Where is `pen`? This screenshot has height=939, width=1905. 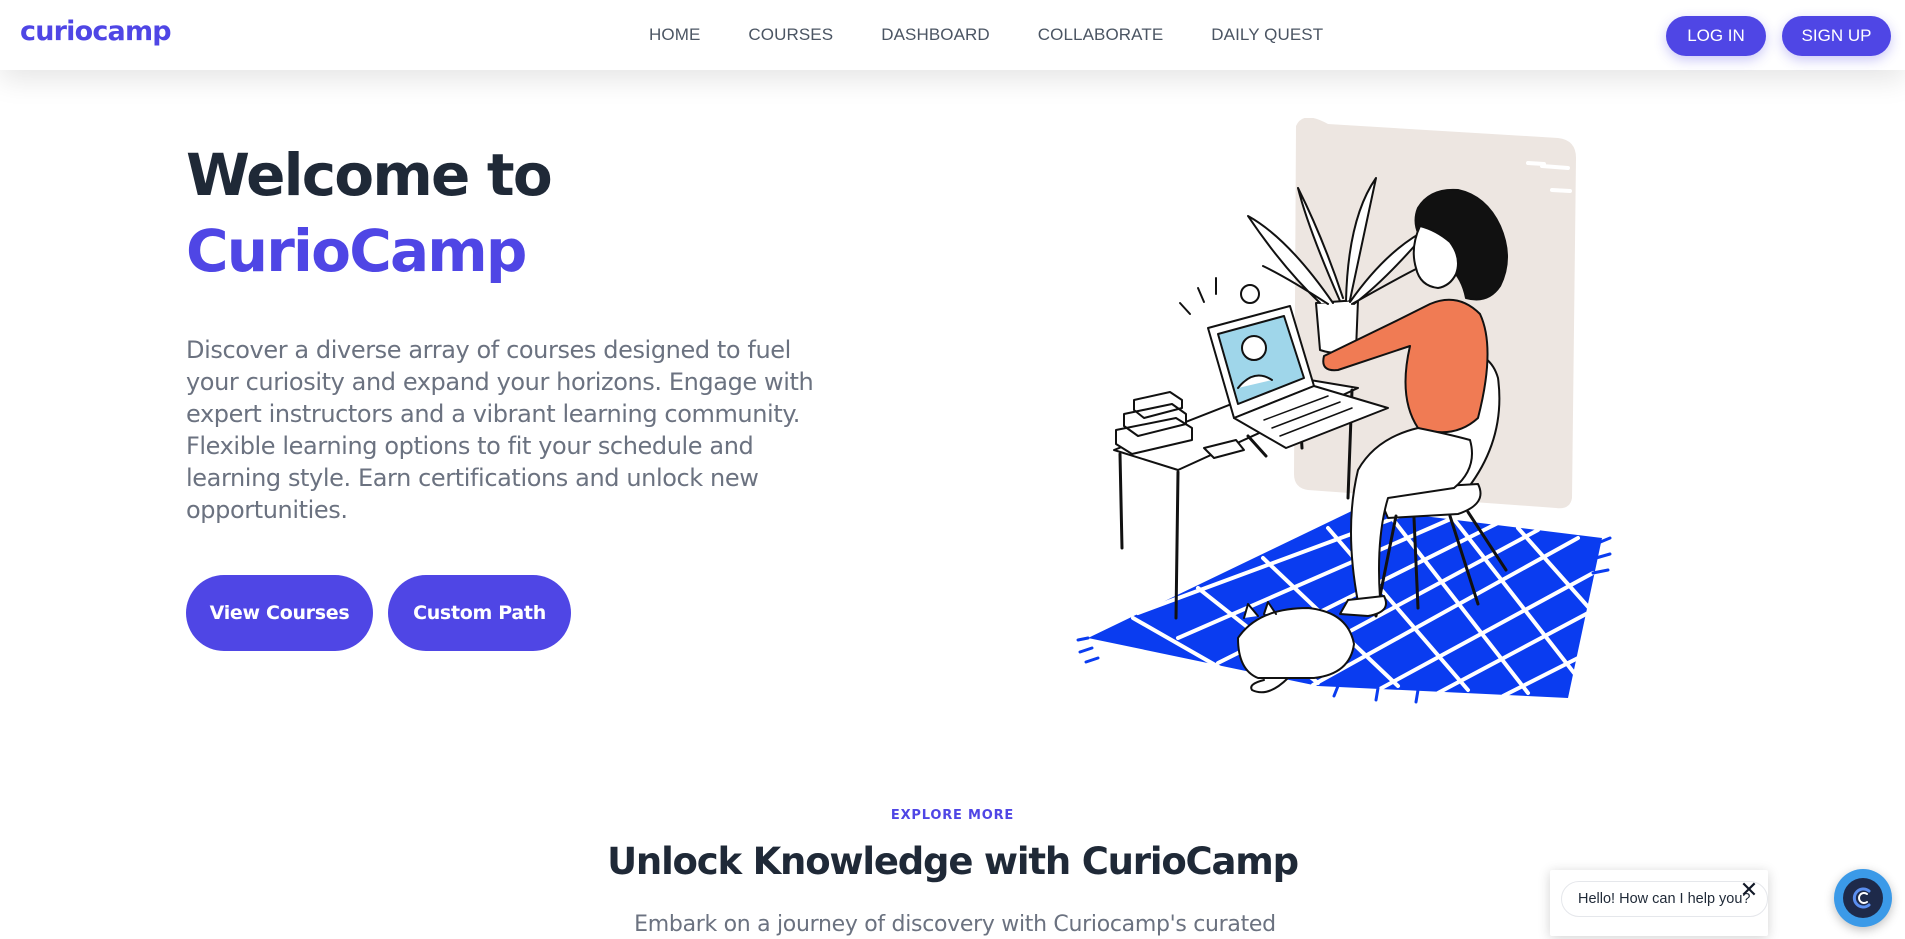
pen is located at coordinates (1257, 446).